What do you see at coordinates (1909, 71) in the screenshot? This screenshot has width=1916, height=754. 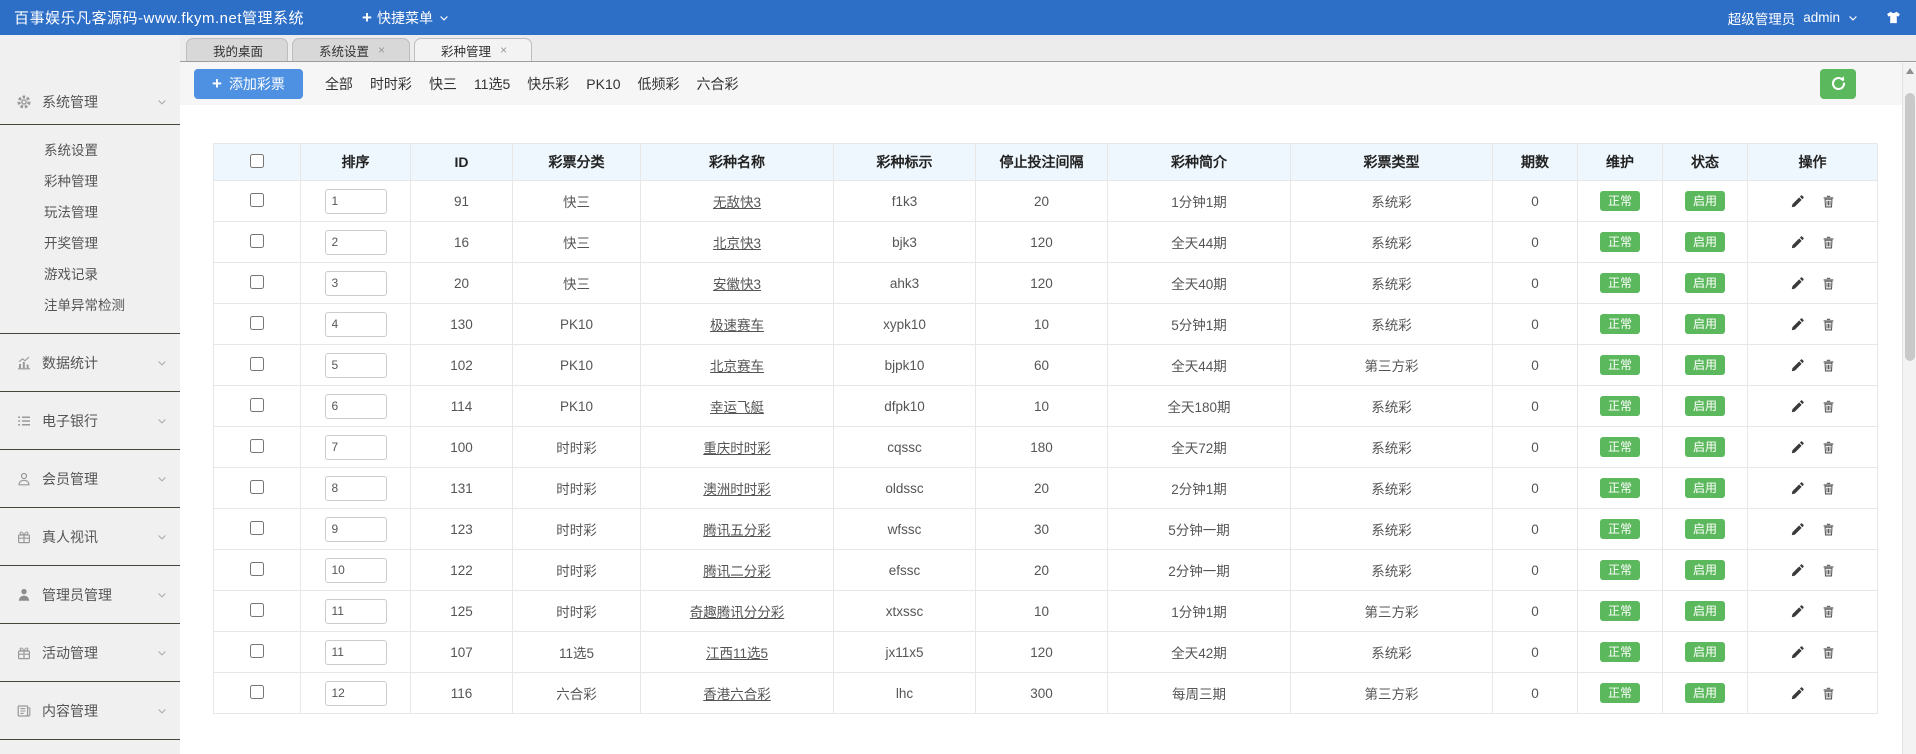 I see `scroll-up-button` at bounding box center [1909, 71].